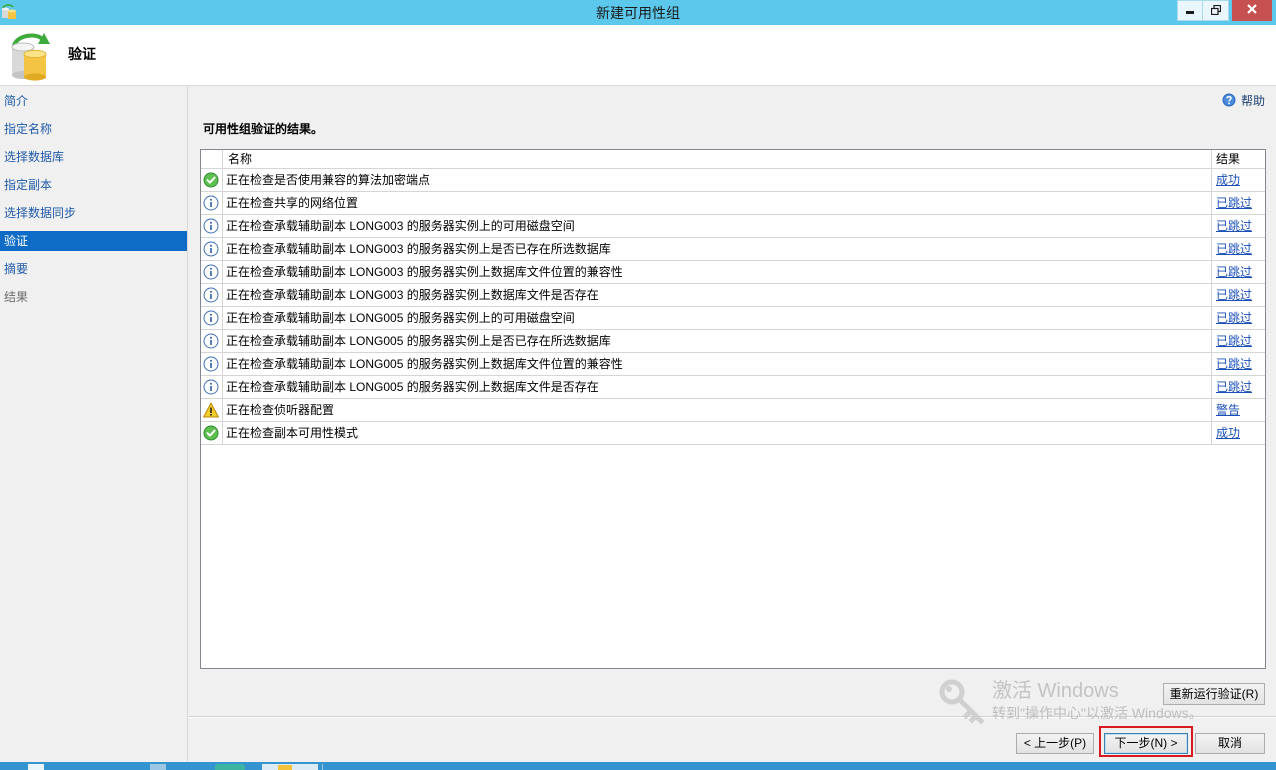 This screenshot has height=770, width=1276. I want to click on column-header-name: 名称, so click(717, 159).